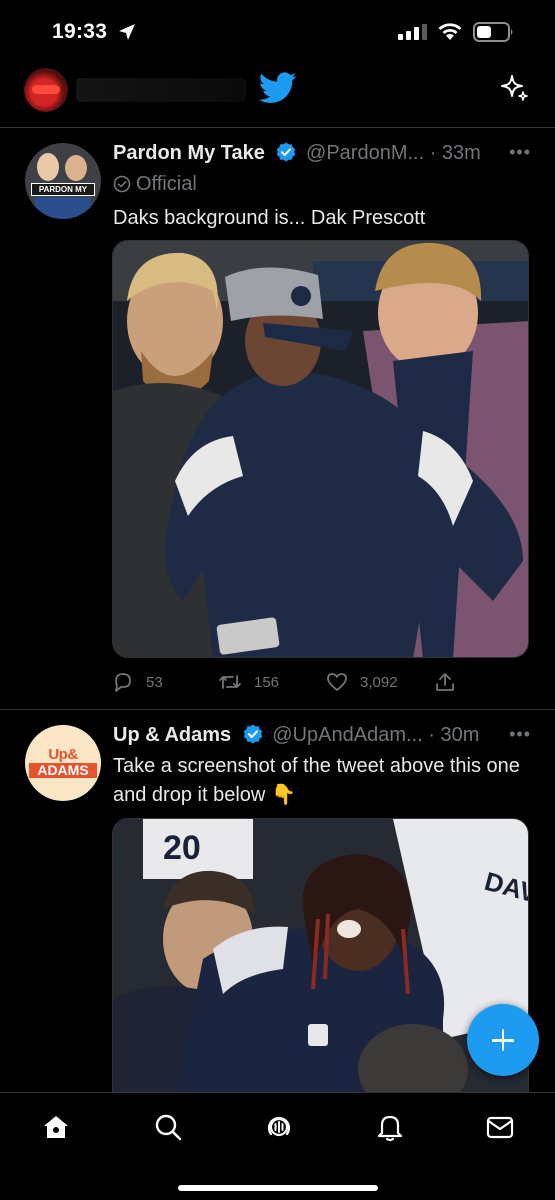  What do you see at coordinates (123, 682) in the screenshot?
I see `reply-icon` at bounding box center [123, 682].